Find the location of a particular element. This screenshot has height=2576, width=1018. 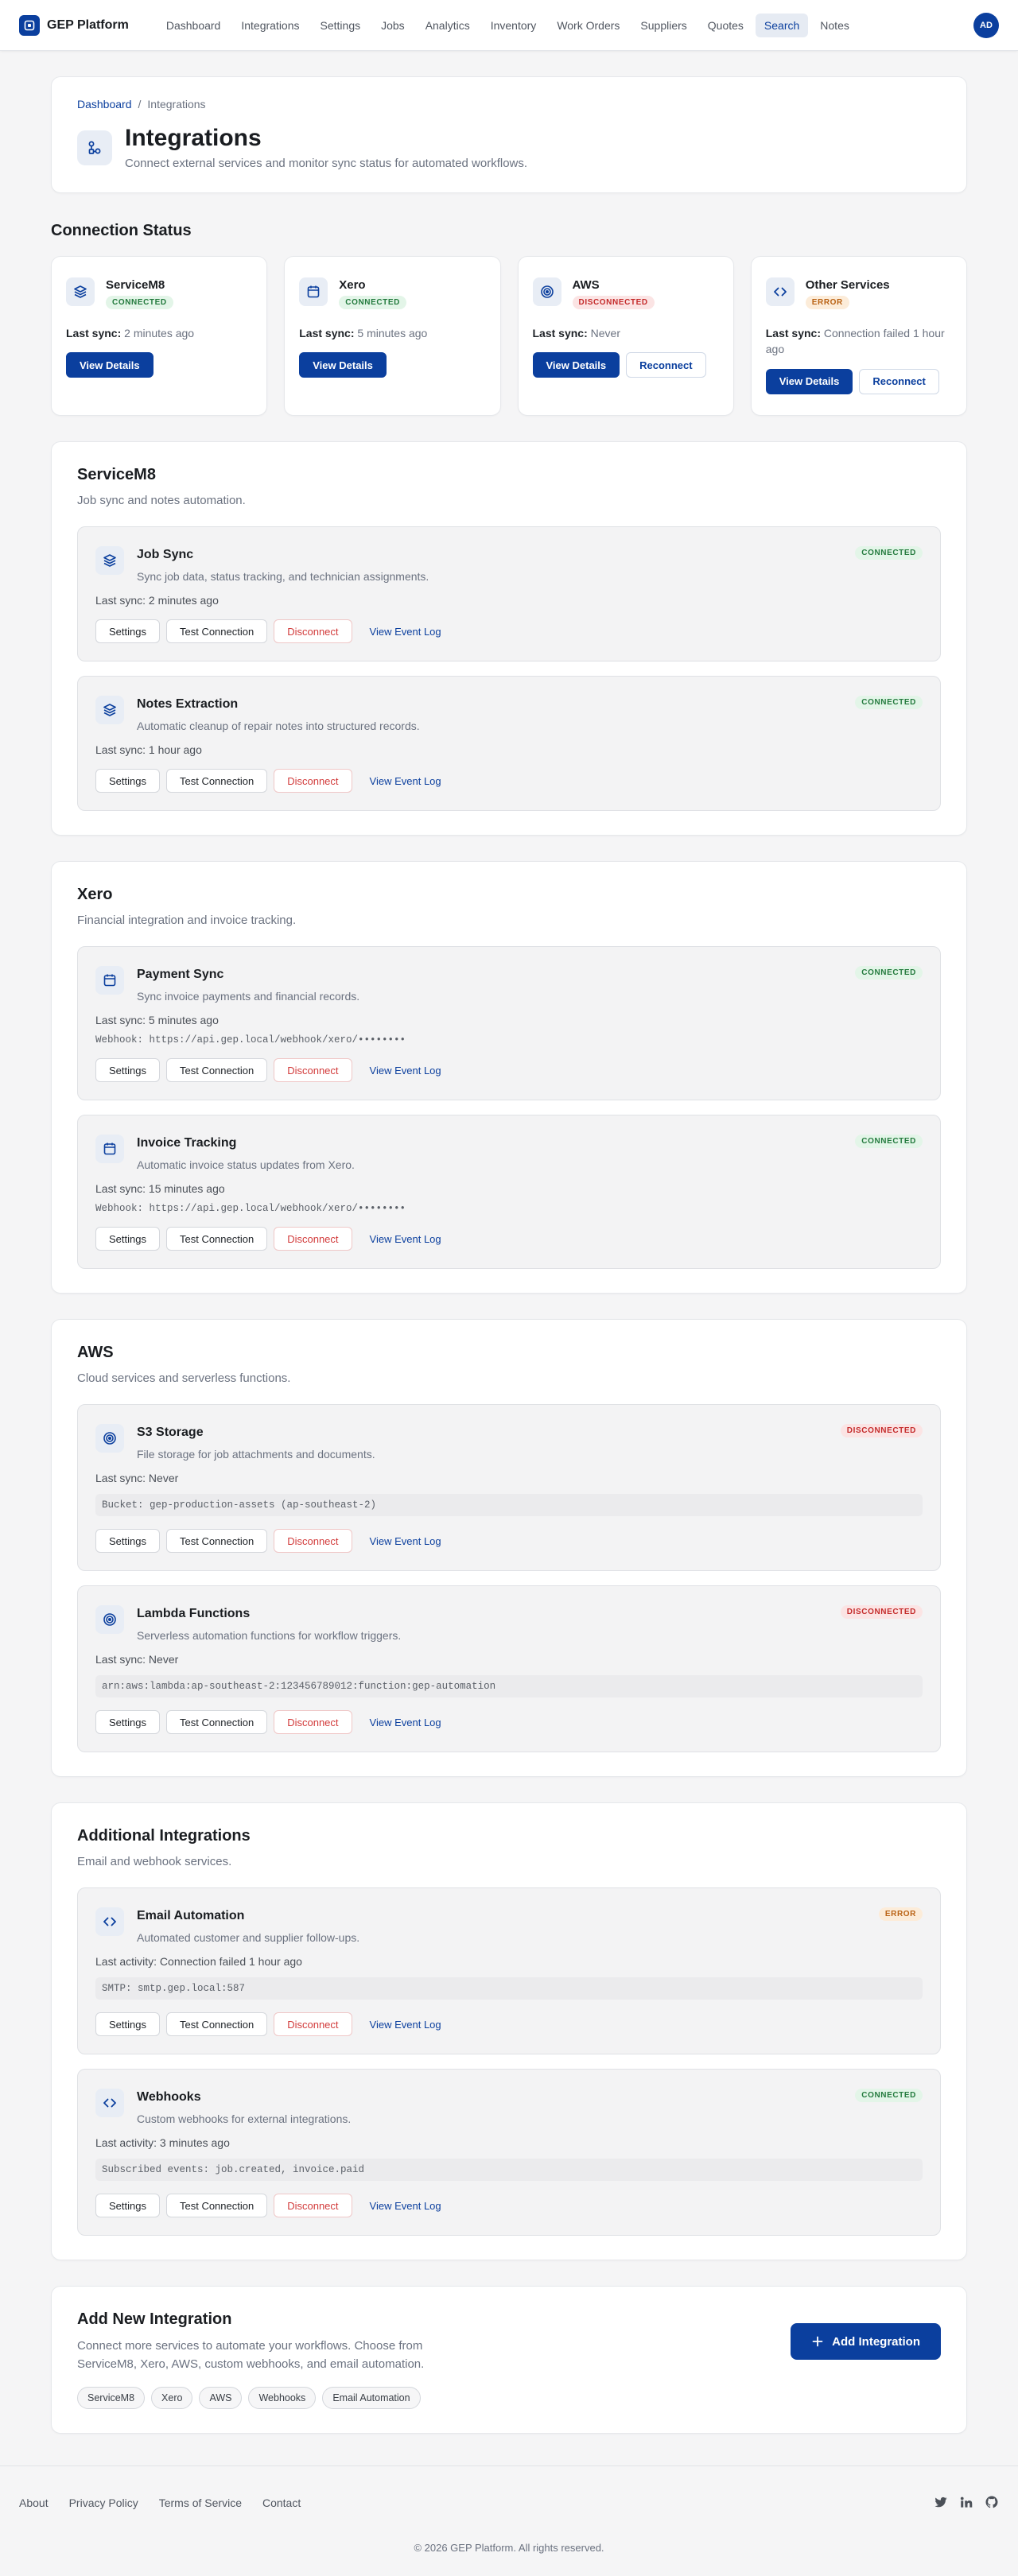

nav-item-work-orders: Work Orders is located at coordinates (588, 25).